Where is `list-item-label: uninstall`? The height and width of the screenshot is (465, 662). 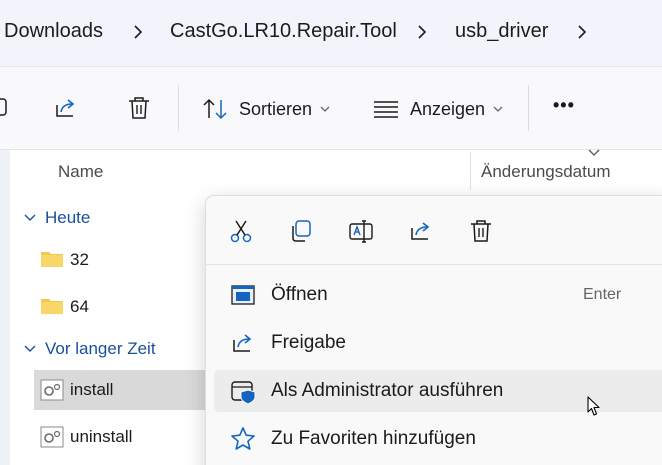 list-item-label: uninstall is located at coordinates (101, 436).